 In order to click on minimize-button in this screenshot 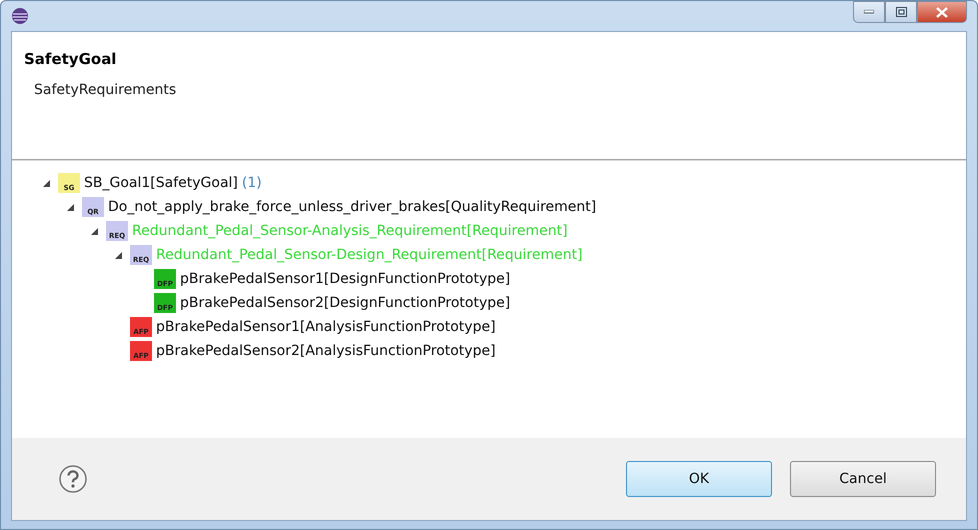, I will do `click(869, 12)`.